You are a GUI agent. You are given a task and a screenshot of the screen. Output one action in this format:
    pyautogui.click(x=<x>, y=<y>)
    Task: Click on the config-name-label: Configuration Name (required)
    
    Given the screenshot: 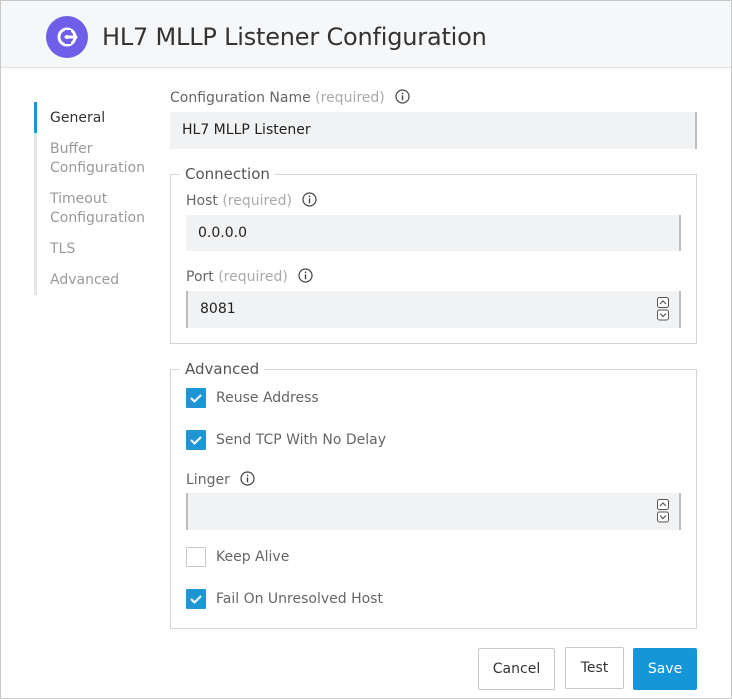 What is the action you would take?
    pyautogui.click(x=290, y=98)
    